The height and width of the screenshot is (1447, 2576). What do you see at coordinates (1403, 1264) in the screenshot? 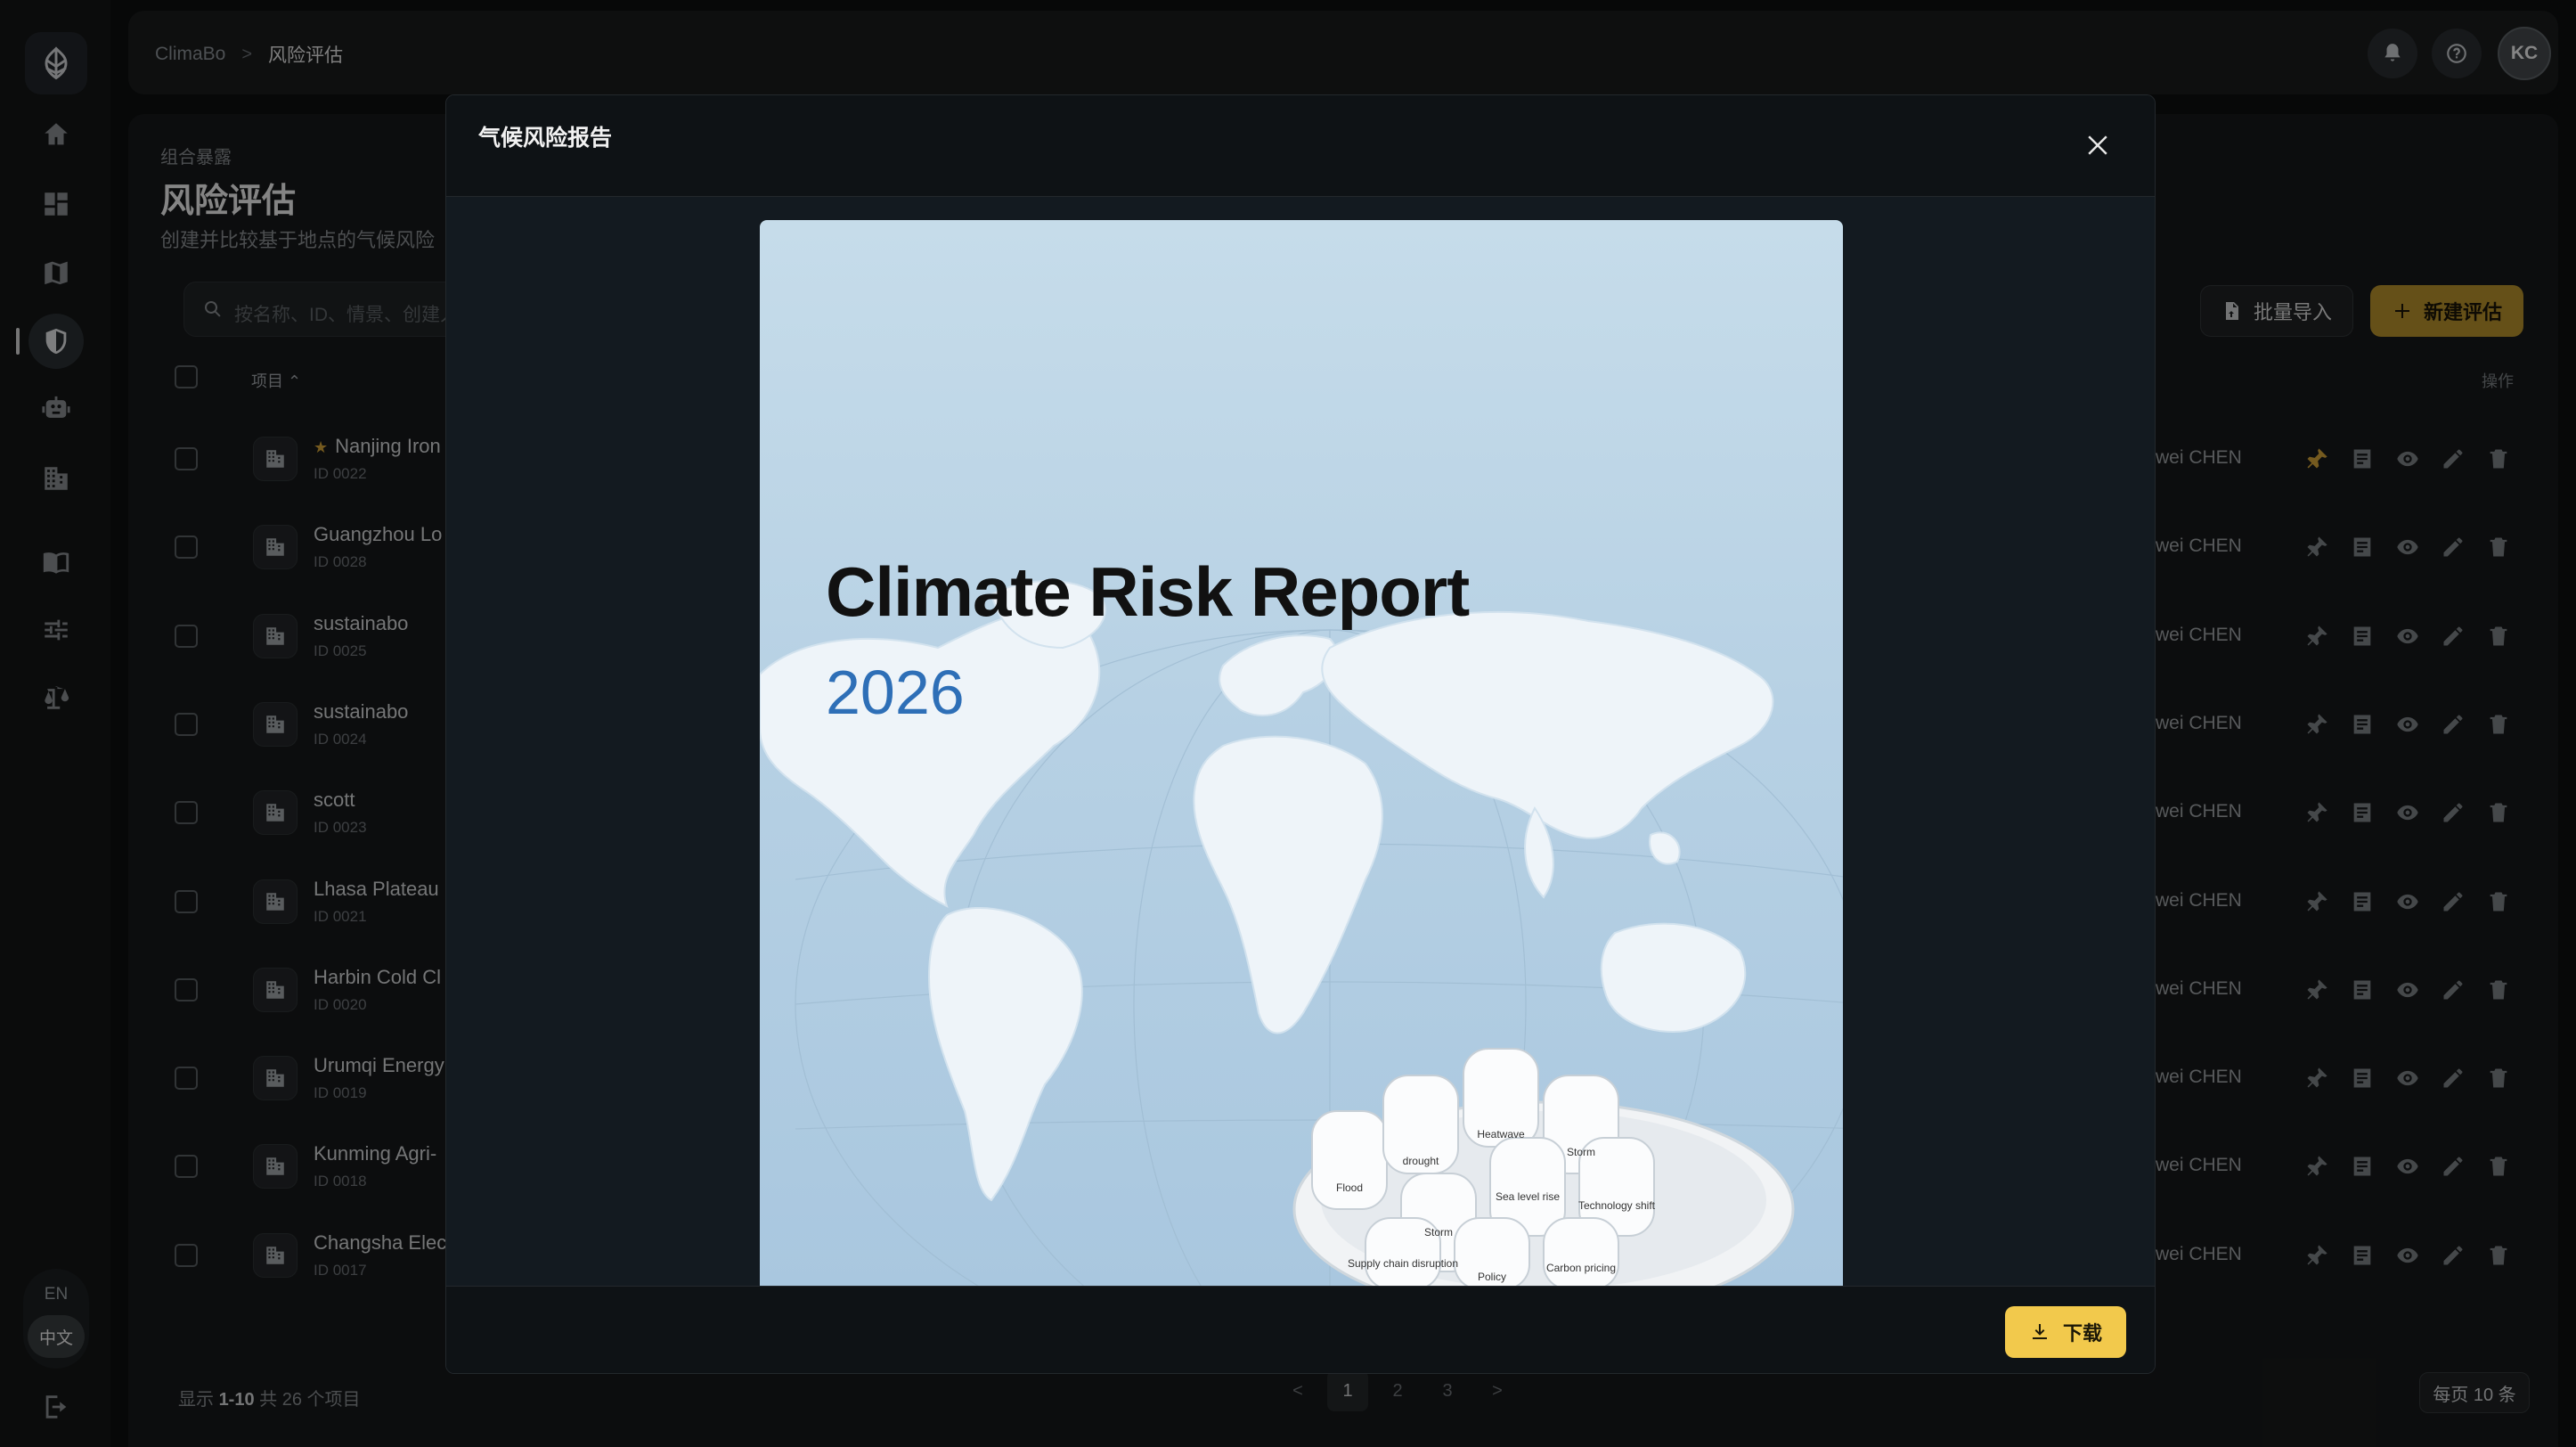
I see `bottle-label: Supply chain disruption` at bounding box center [1403, 1264].